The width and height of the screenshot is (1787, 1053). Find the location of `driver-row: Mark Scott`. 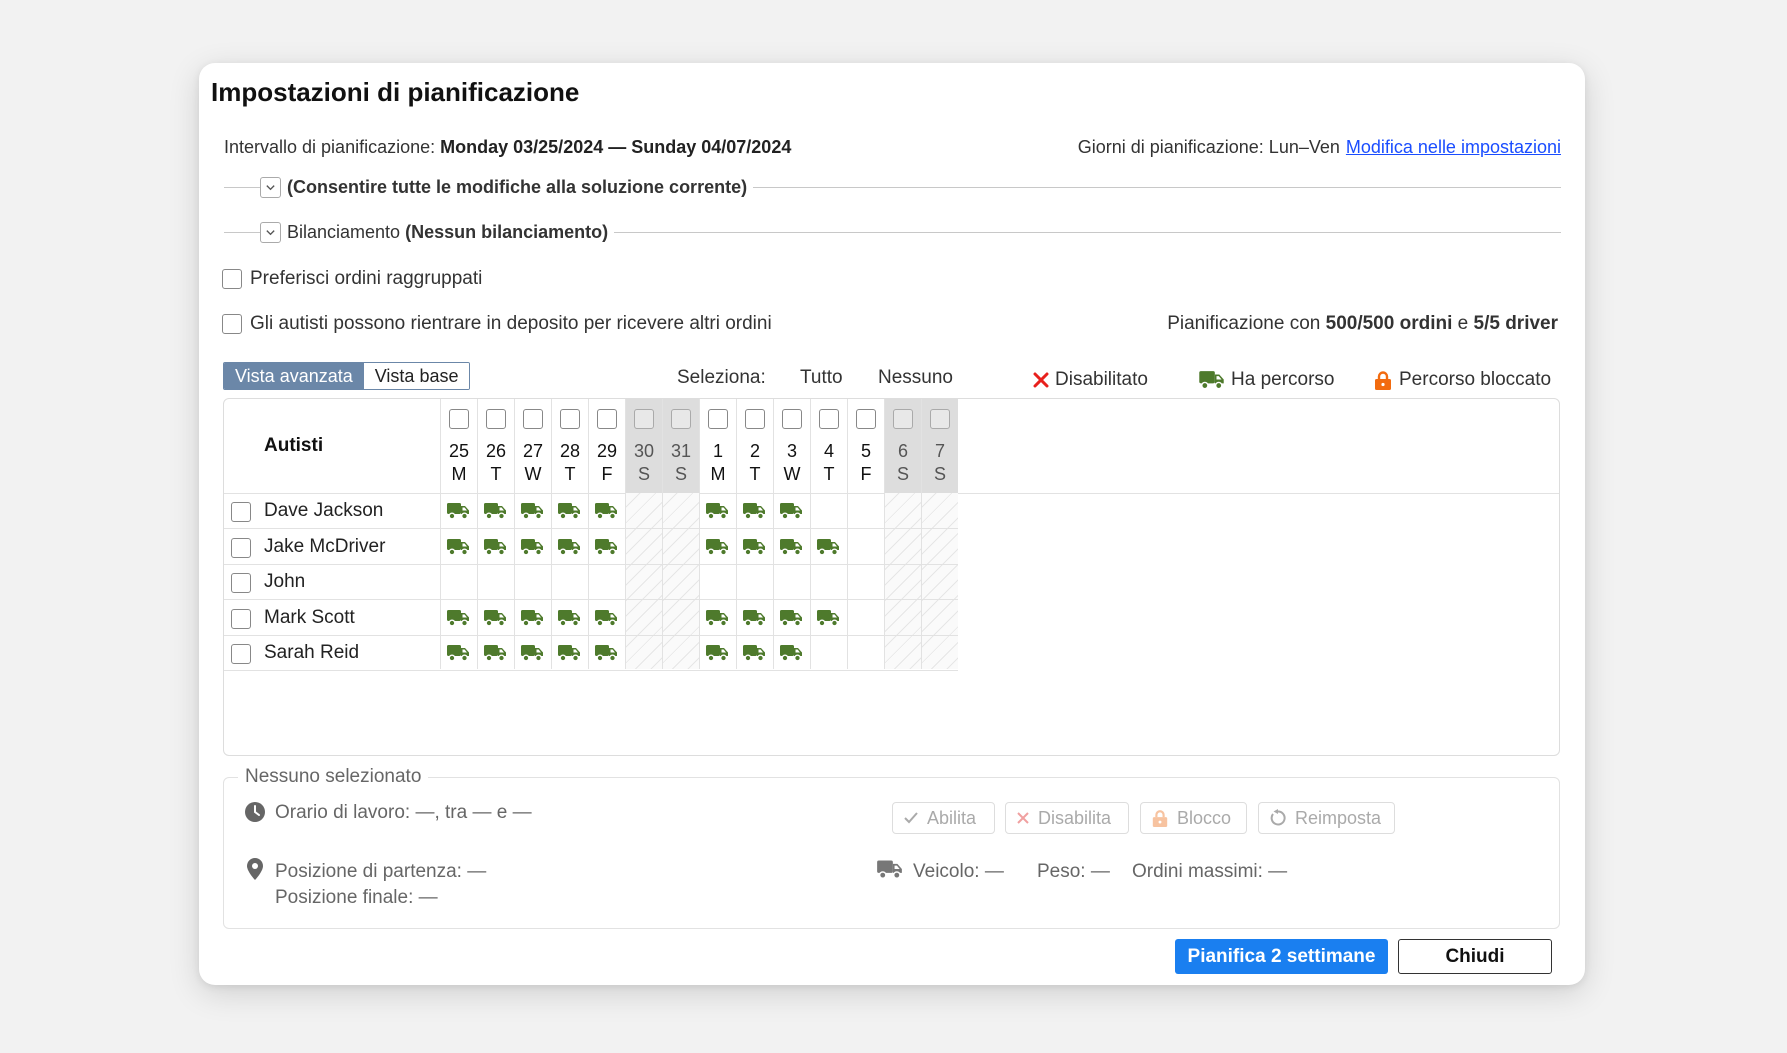

driver-row: Mark Scott is located at coordinates (591, 618).